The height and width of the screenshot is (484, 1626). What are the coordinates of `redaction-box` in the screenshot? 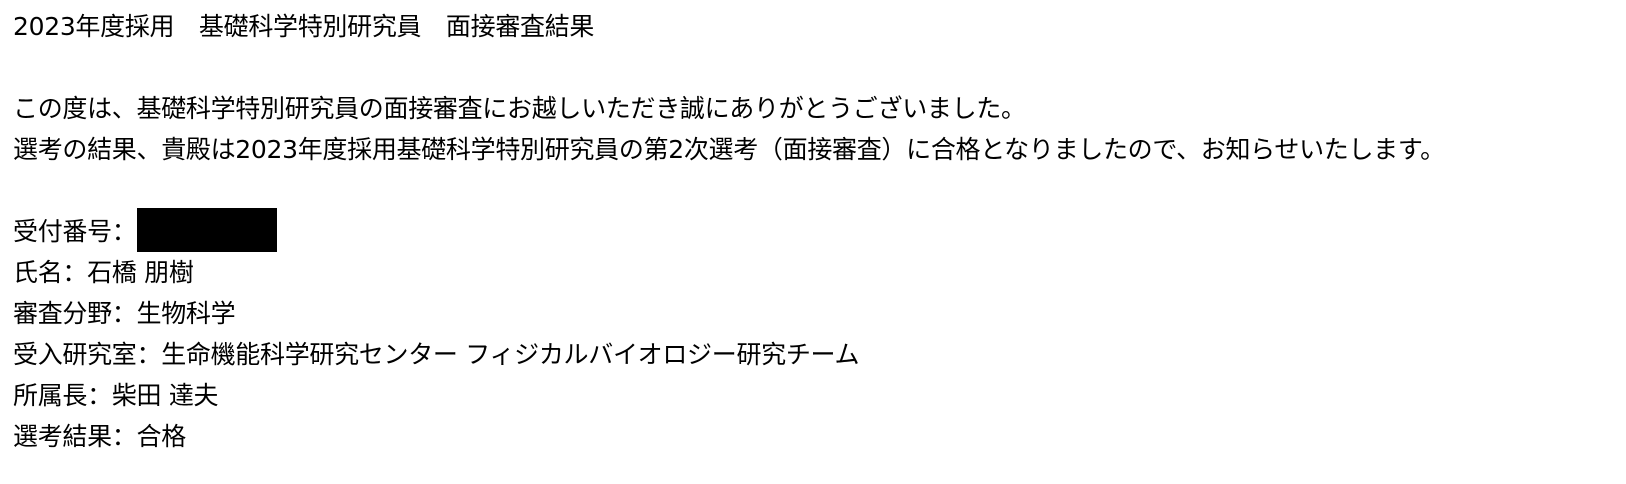 It's located at (206, 230).